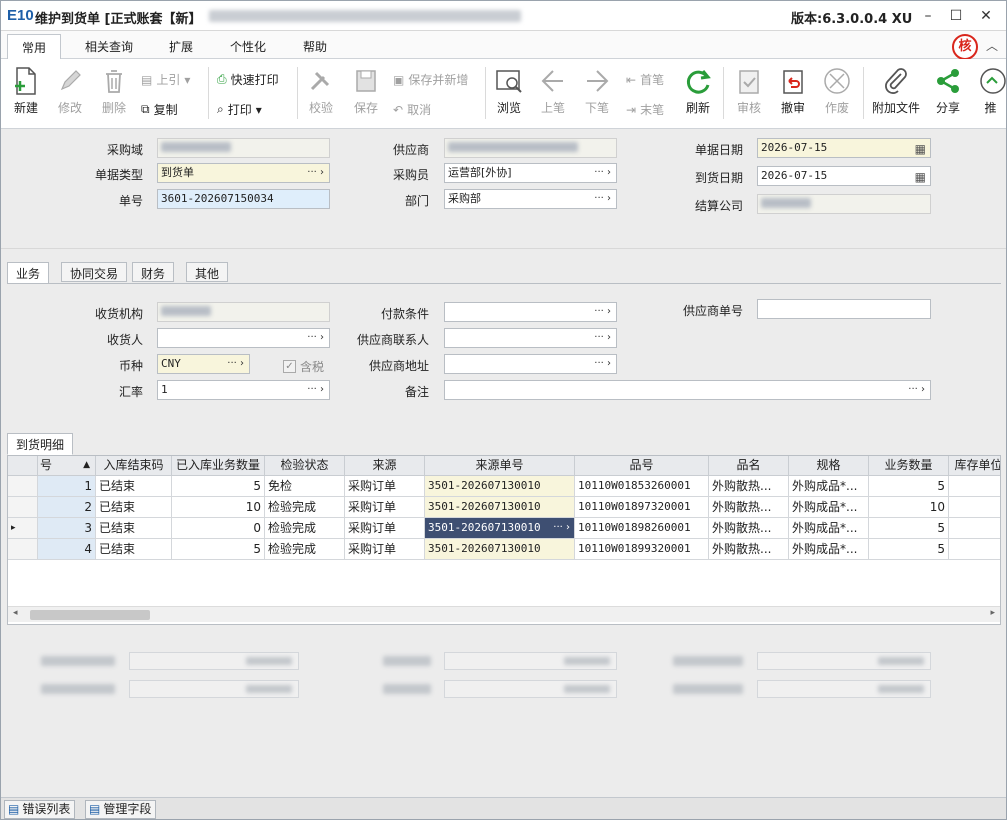 The height and width of the screenshot is (820, 1007). I want to click on tab-finance: 财务, so click(153, 272).